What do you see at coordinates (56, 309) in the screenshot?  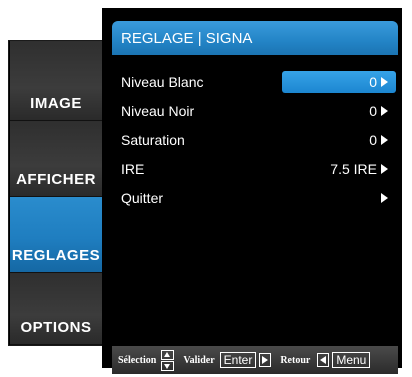 I see `tab-options: OPTIONS` at bounding box center [56, 309].